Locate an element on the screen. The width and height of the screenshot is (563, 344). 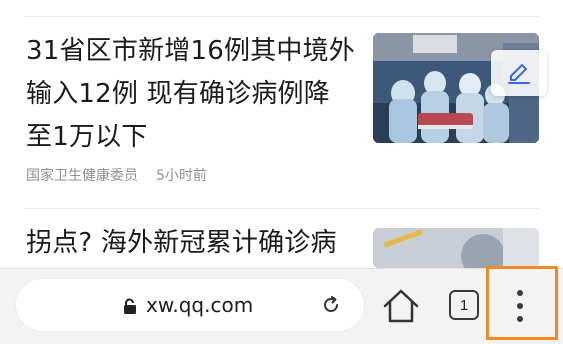
lock-icon is located at coordinates (130, 306).